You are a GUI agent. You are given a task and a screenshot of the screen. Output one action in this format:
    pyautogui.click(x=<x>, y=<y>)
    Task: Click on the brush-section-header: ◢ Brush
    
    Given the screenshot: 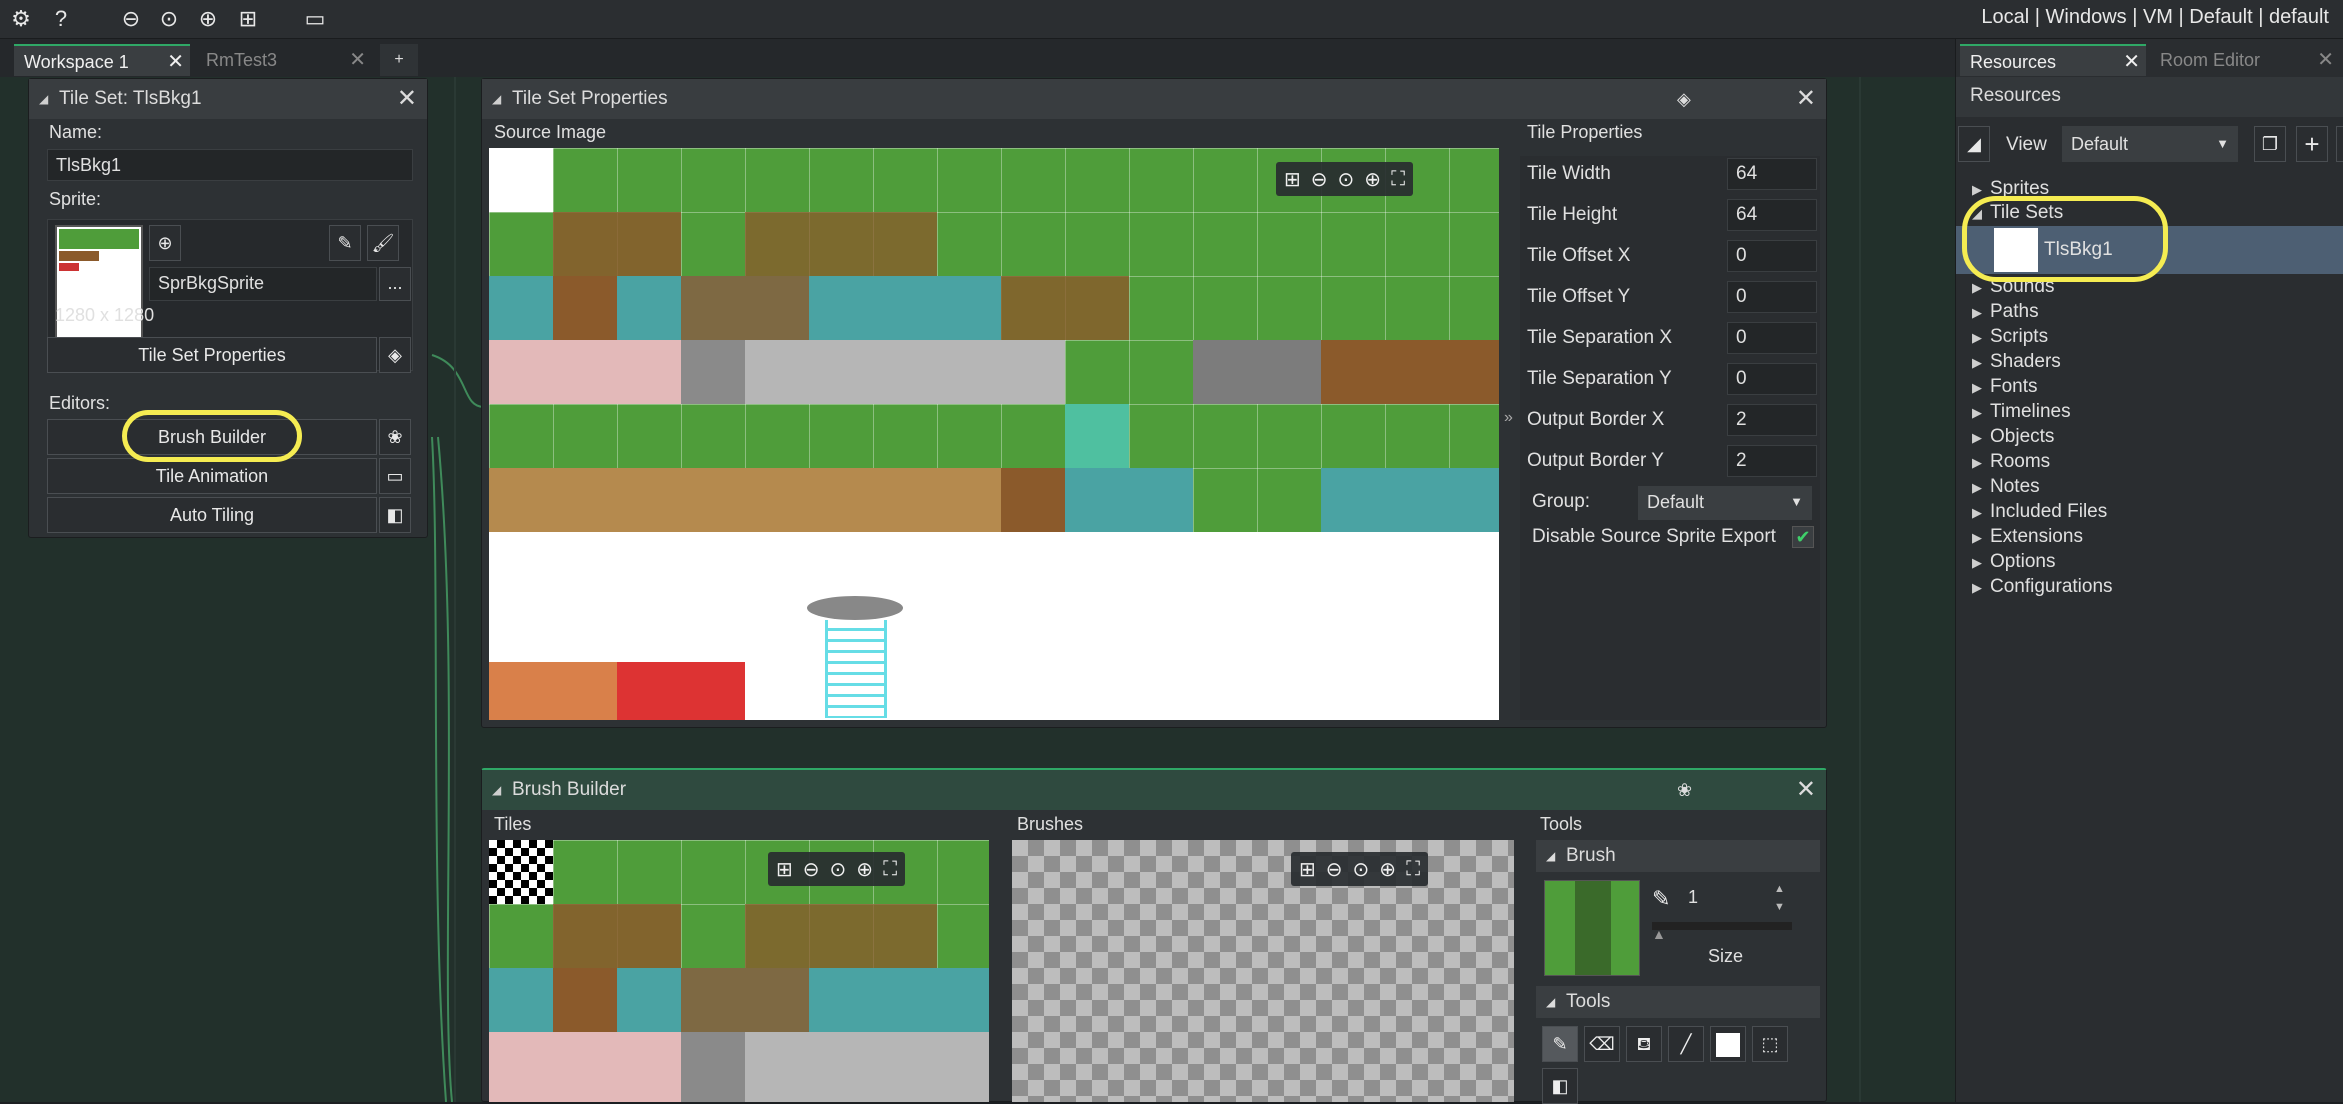 What is the action you would take?
    pyautogui.click(x=1678, y=856)
    